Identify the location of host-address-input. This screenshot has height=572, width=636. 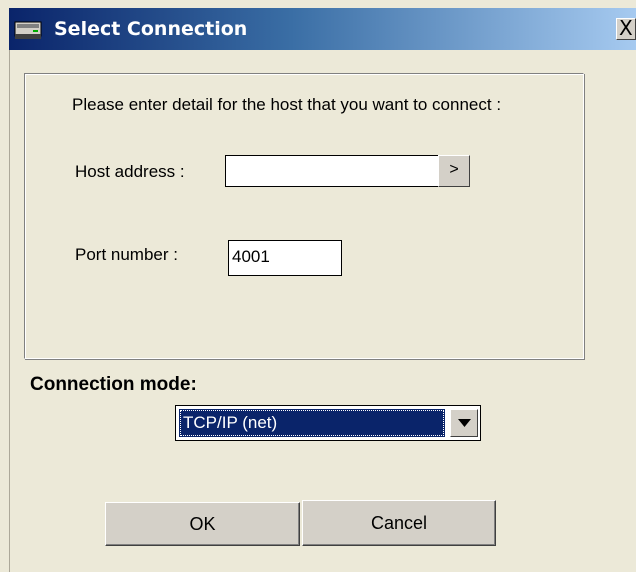
(332, 171).